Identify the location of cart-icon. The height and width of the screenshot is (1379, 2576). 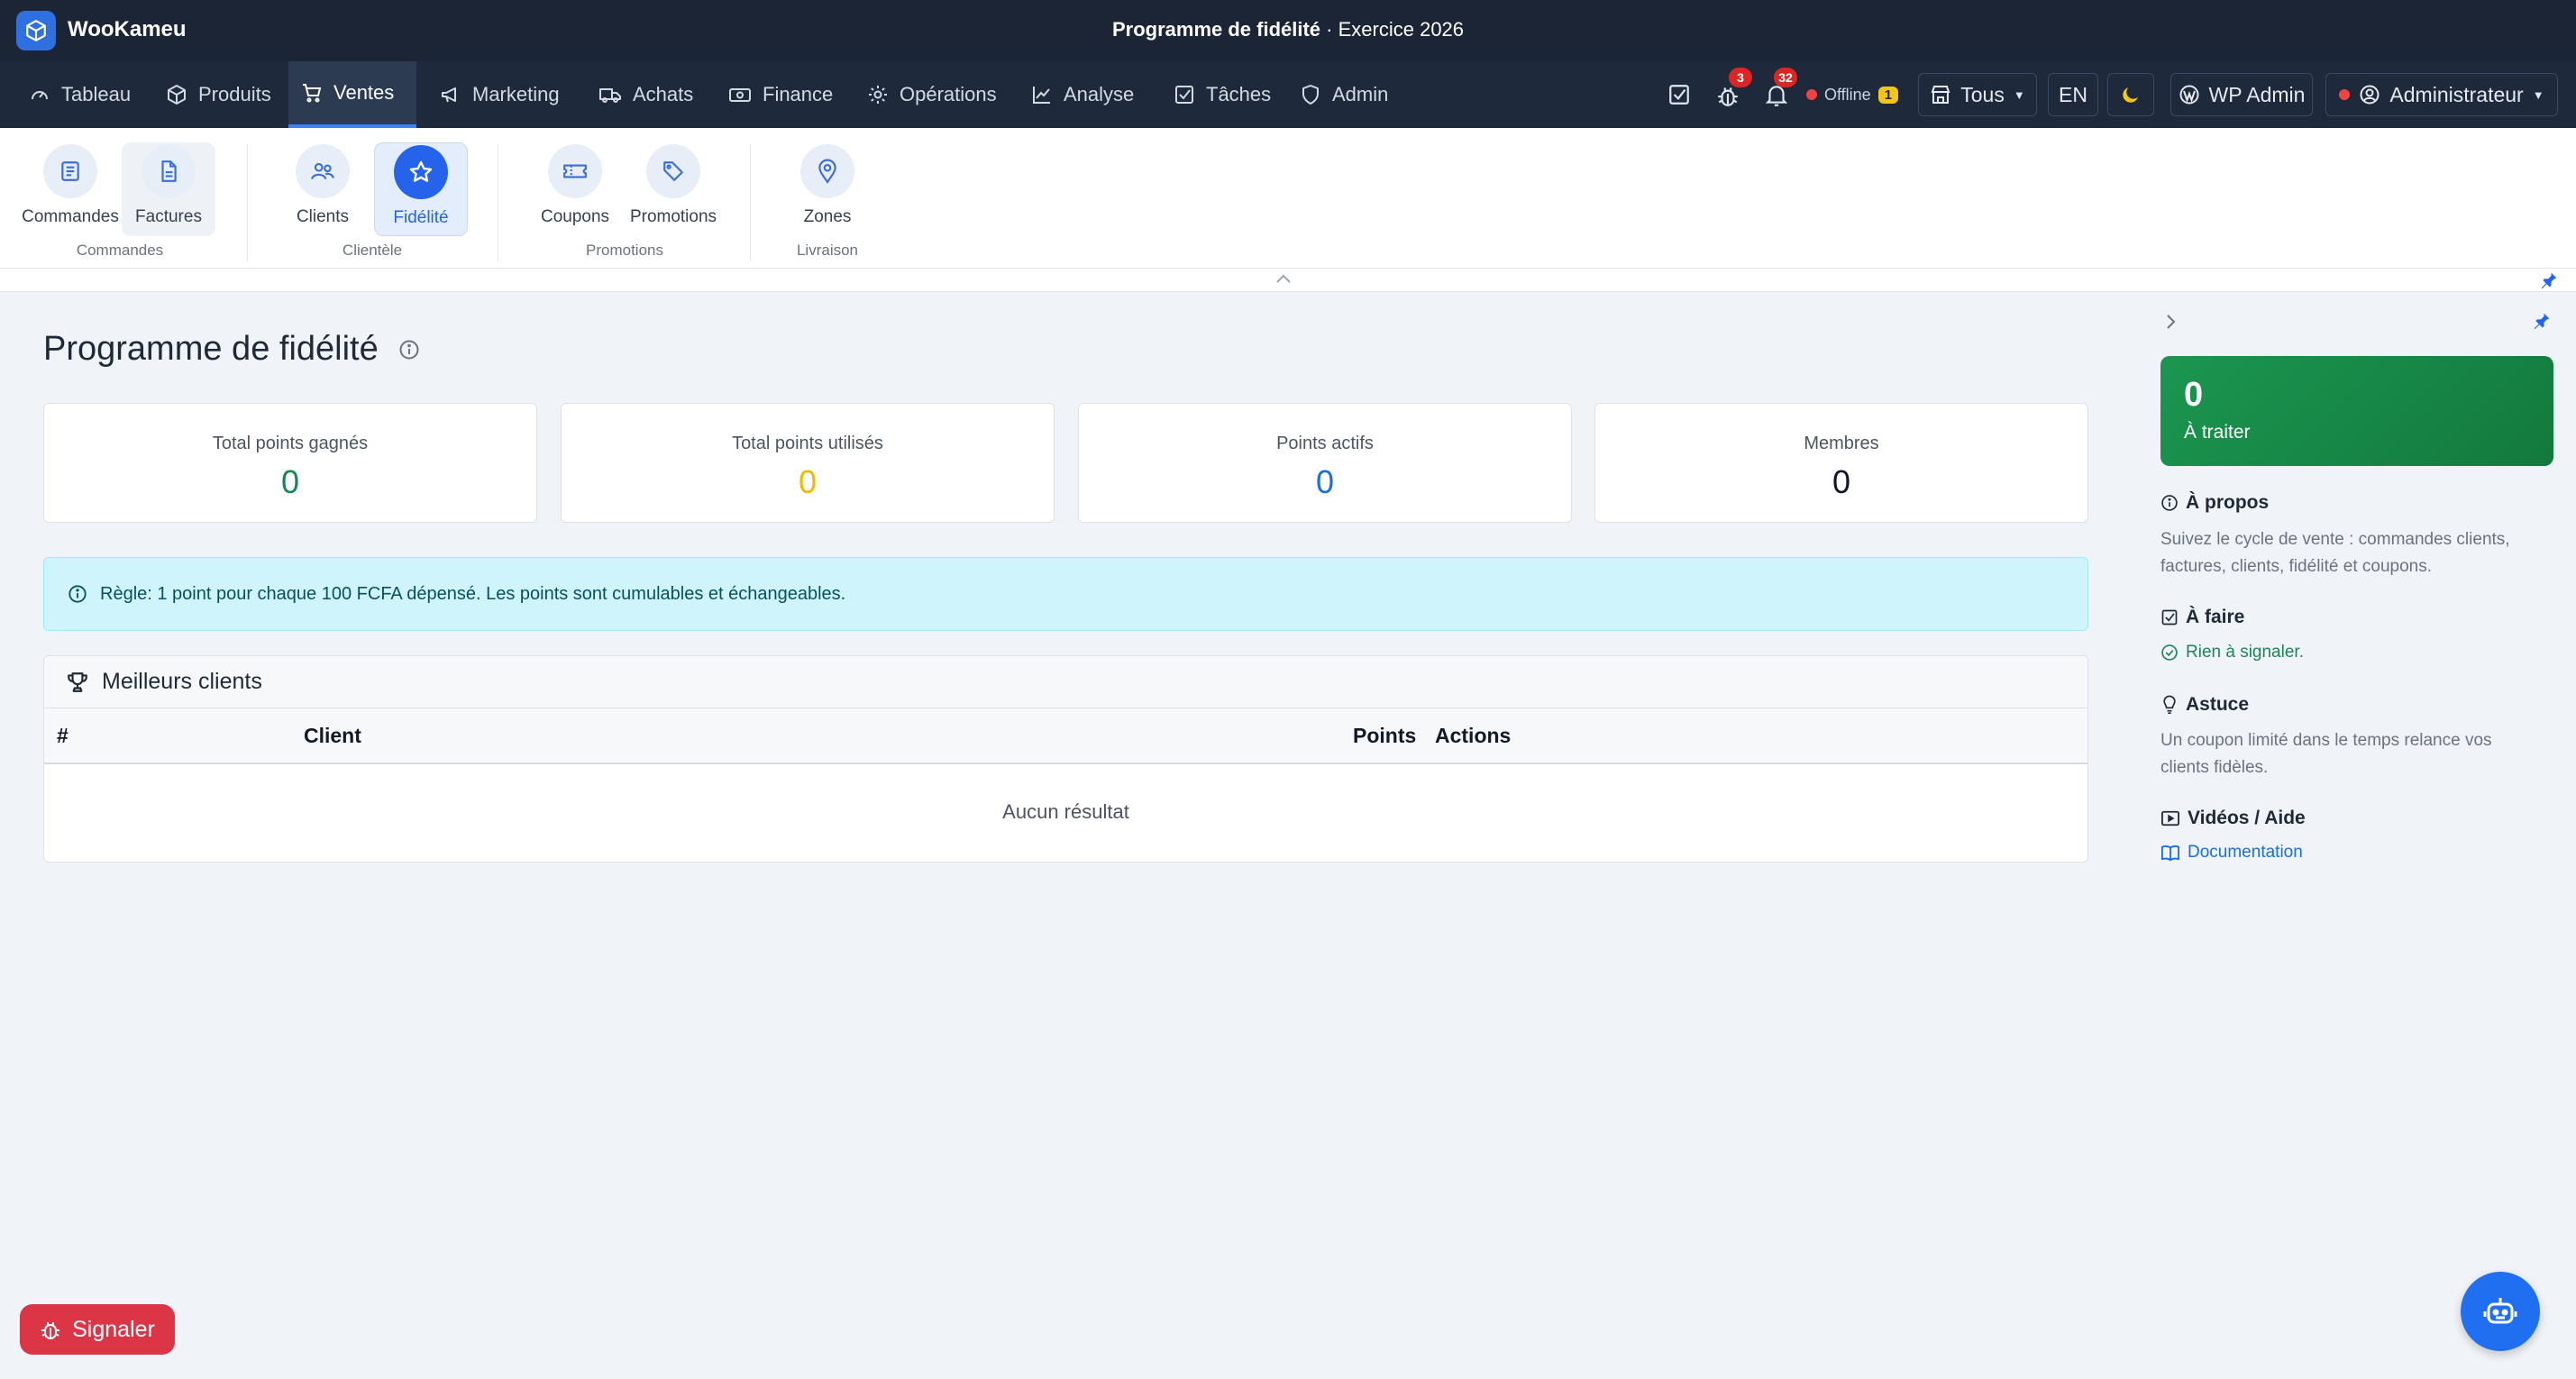
(312, 93).